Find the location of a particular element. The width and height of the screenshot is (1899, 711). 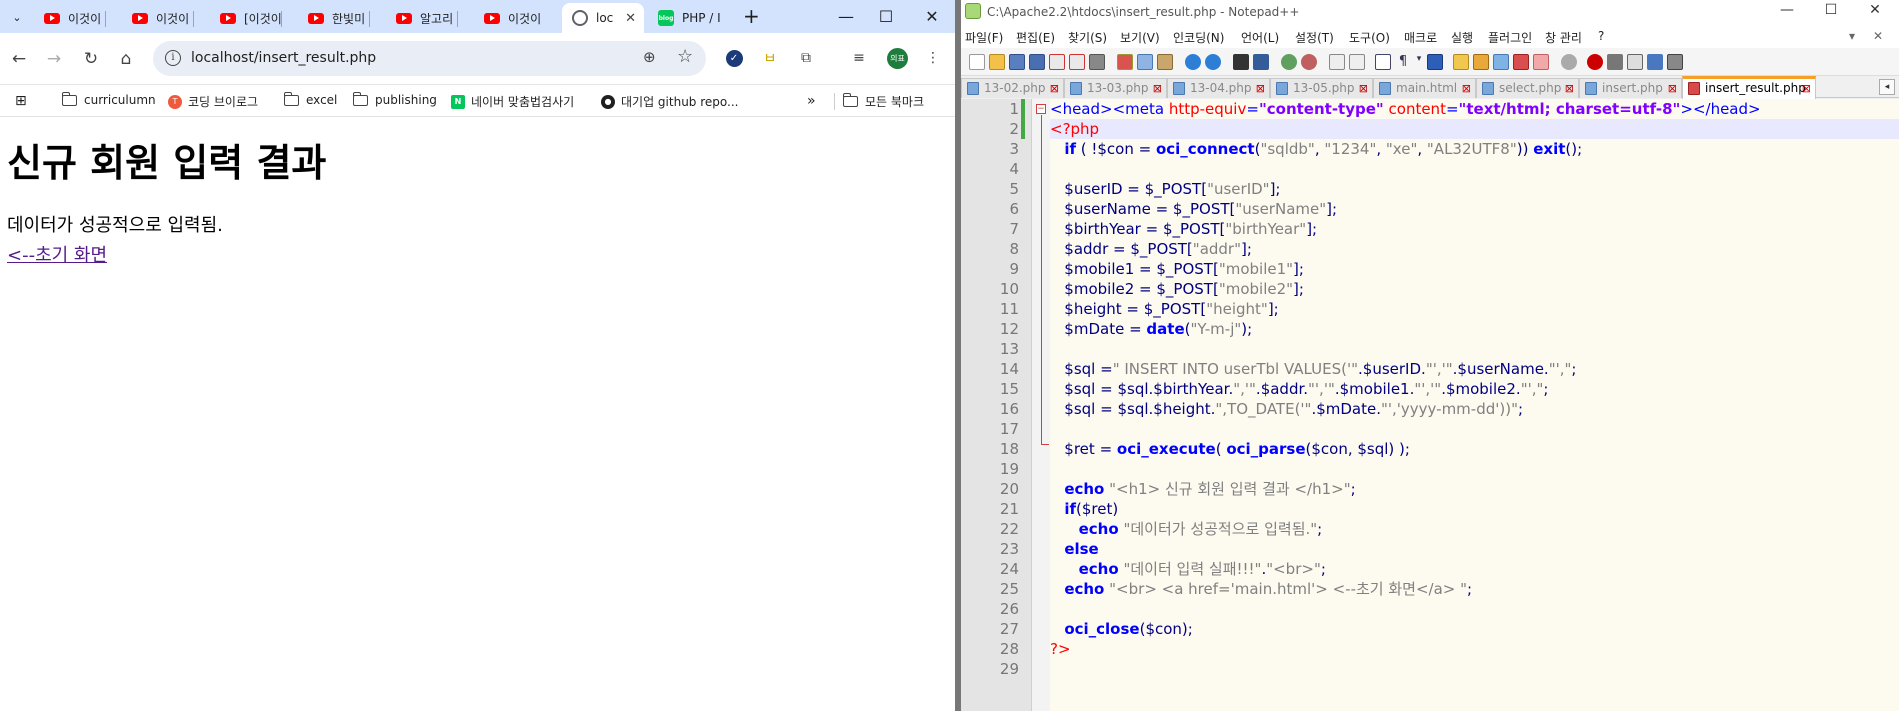

apps-grid-icon: ⊞ is located at coordinates (21, 101).